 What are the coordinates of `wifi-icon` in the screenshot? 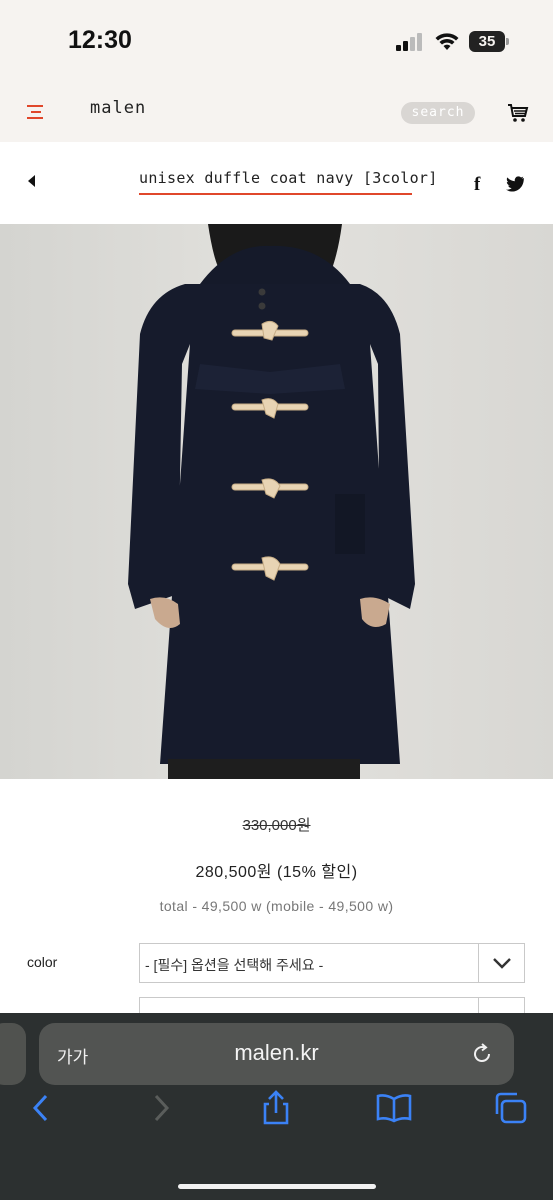 It's located at (447, 41).